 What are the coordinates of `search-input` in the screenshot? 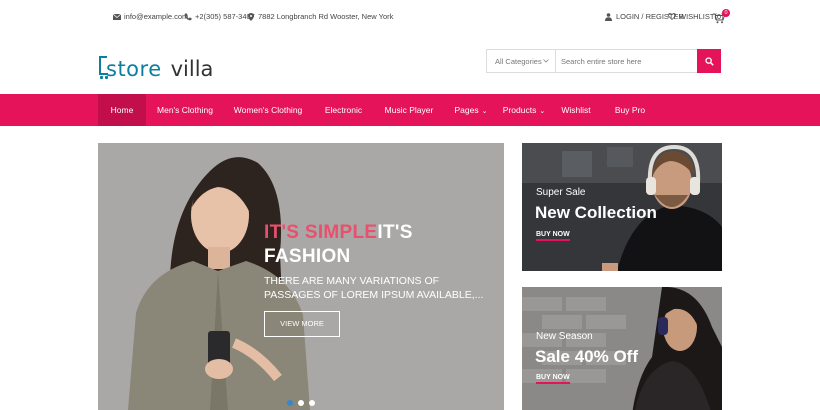 It's located at (626, 61).